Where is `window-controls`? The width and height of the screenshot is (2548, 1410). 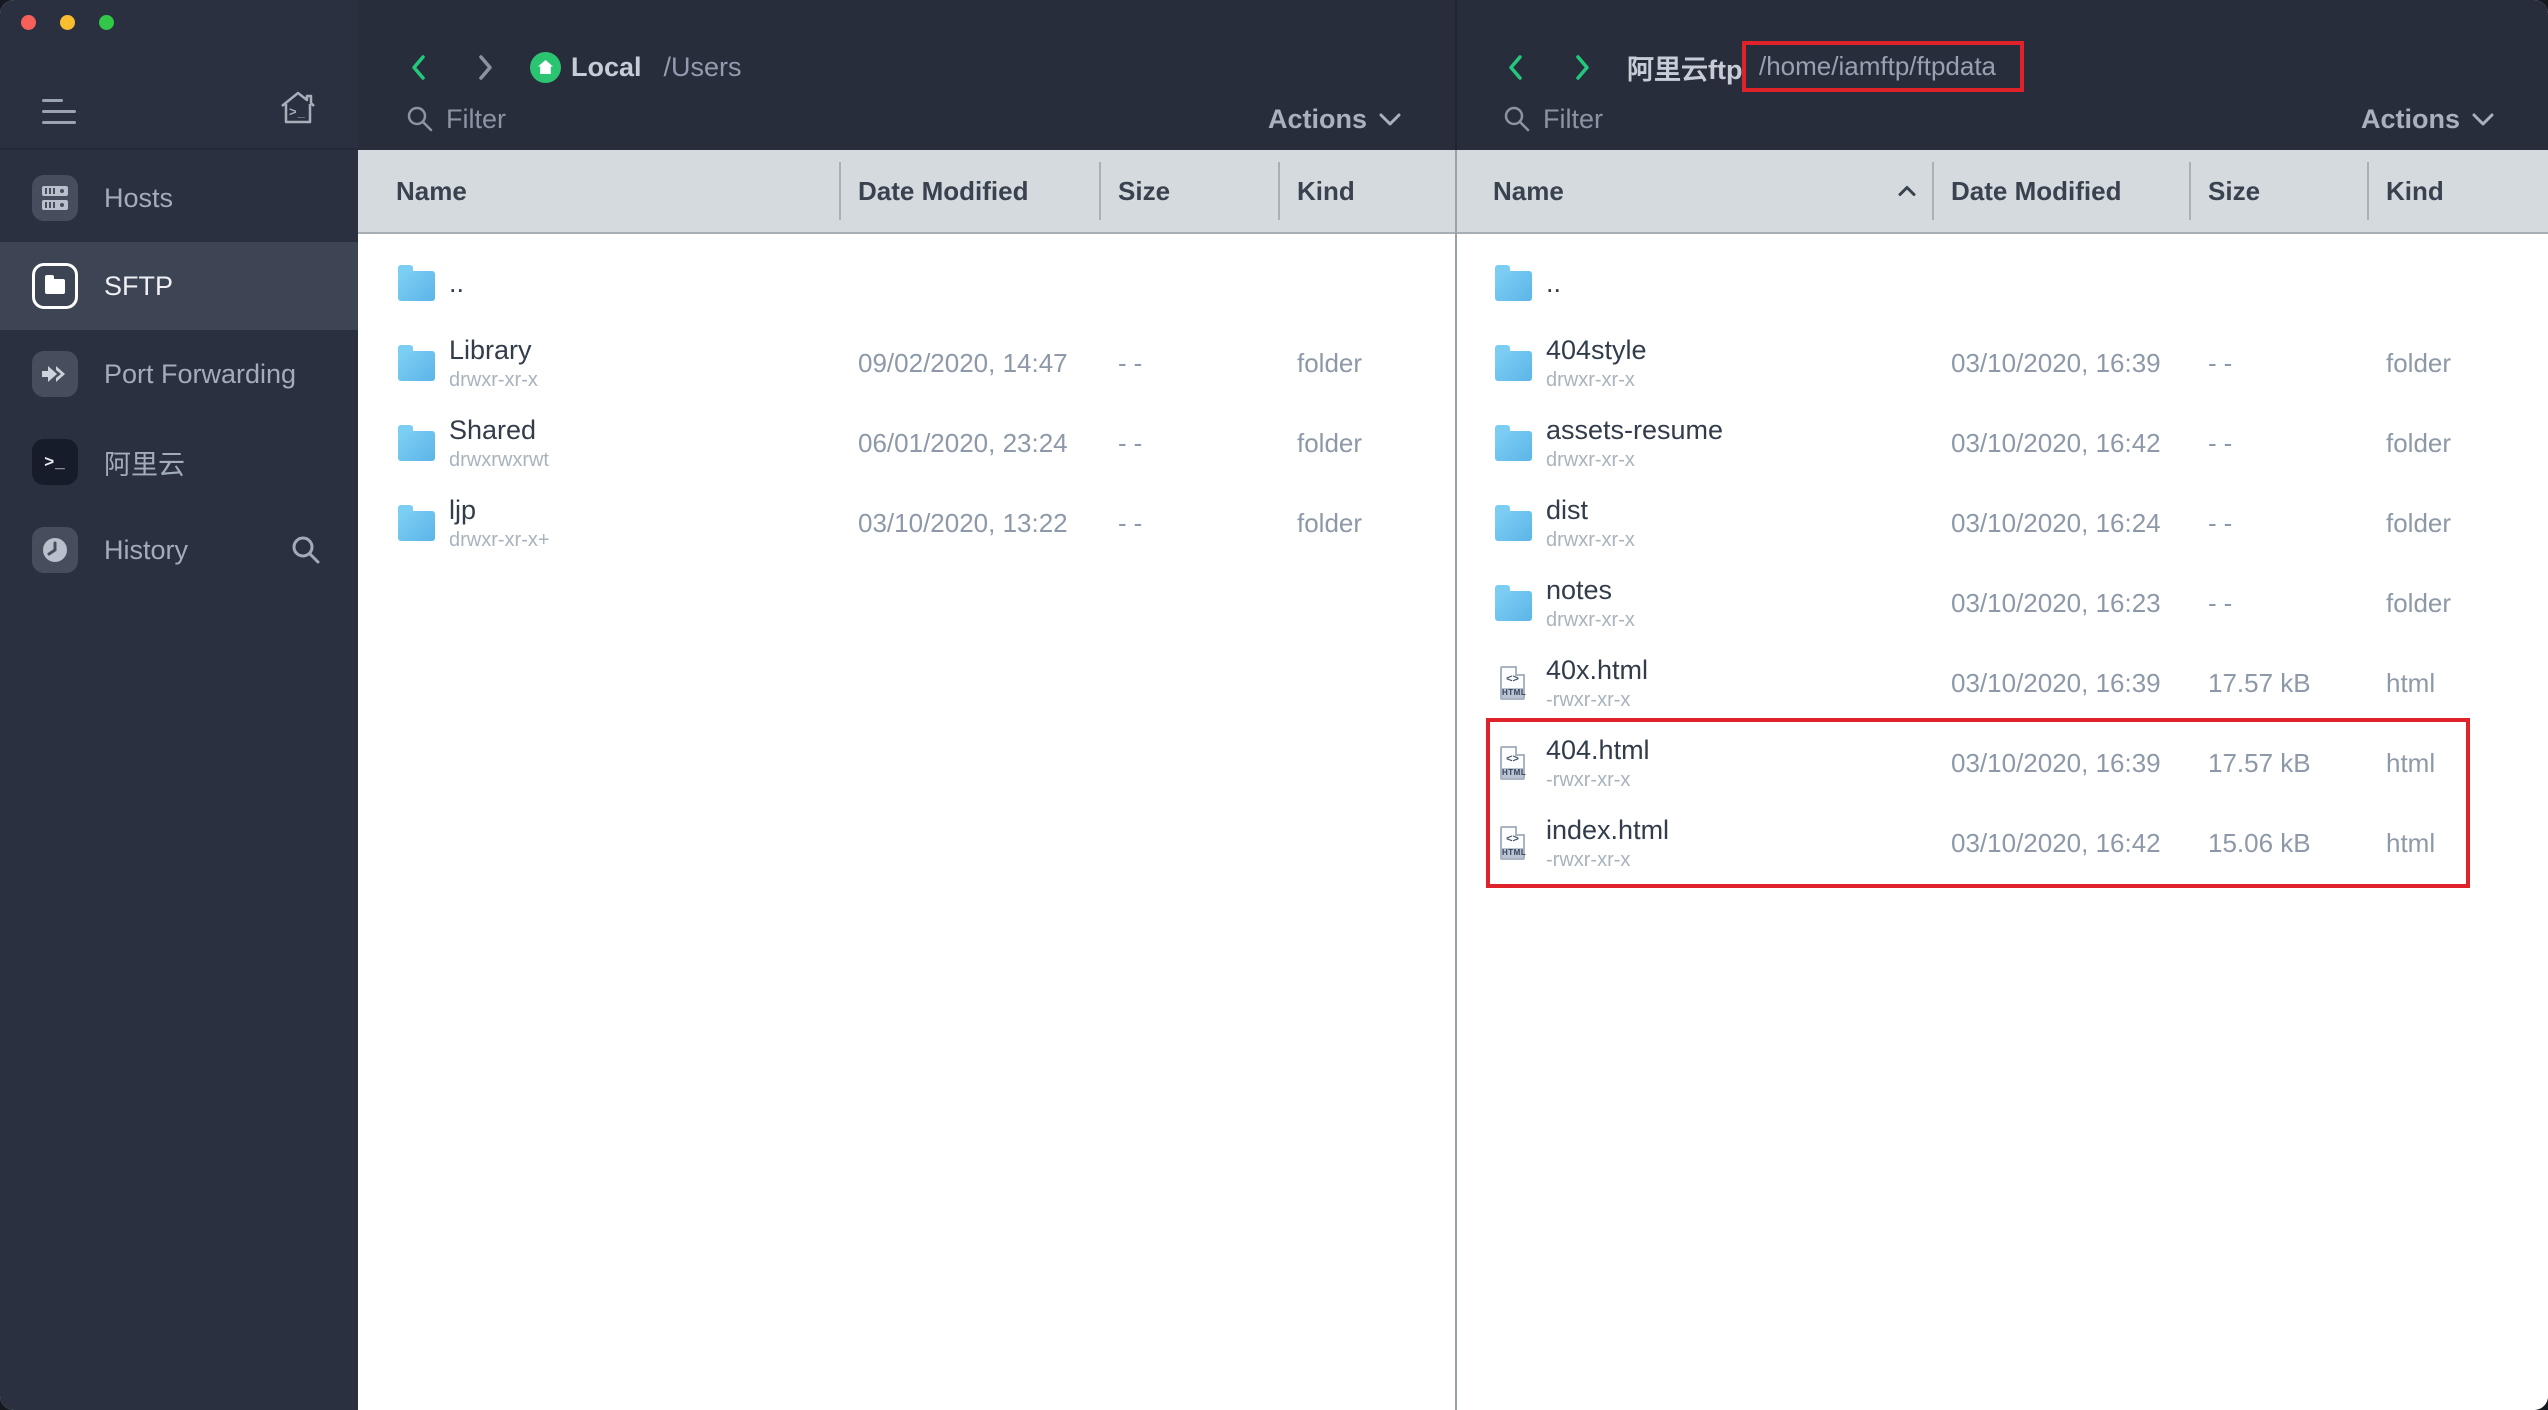 window-controls is located at coordinates (67, 22).